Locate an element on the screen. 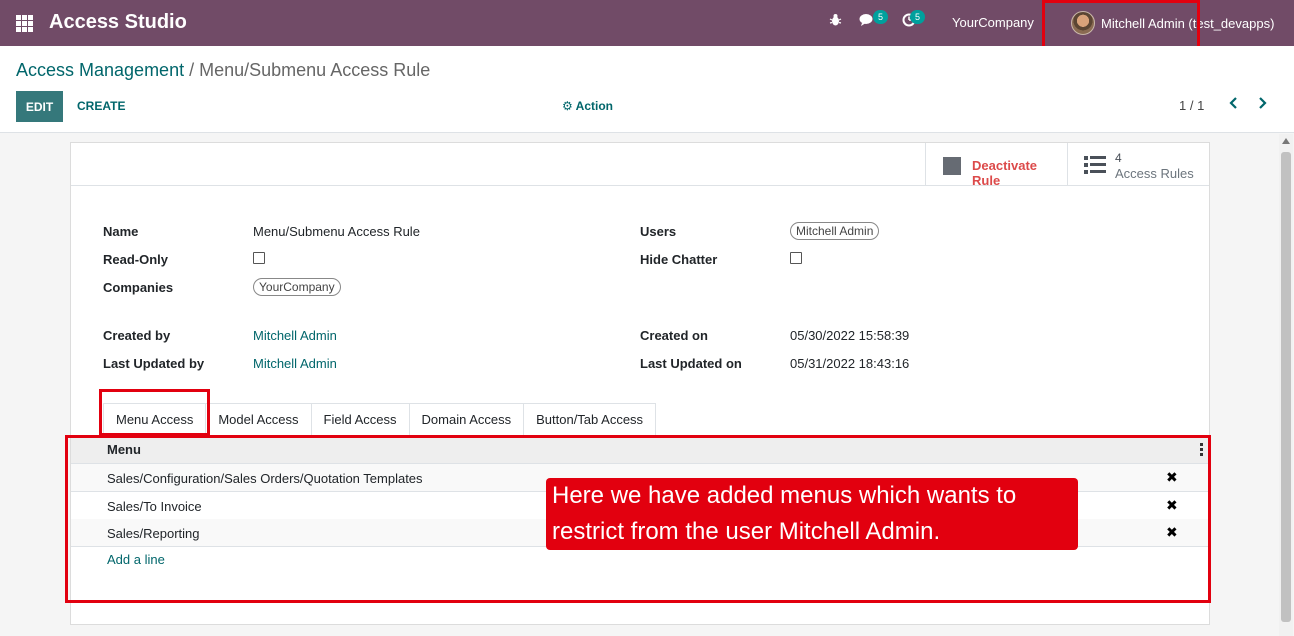 Image resolution: width=1294 pixels, height=636 pixels. name-label: Name is located at coordinates (121, 231).